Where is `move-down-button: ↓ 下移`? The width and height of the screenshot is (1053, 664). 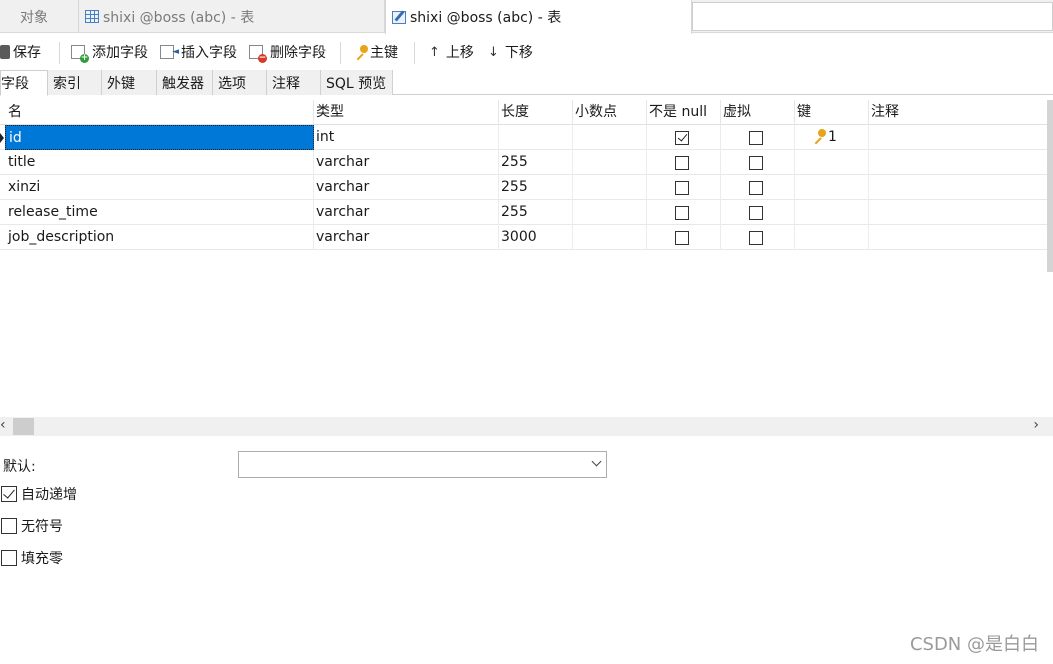 move-down-button: ↓ 下移 is located at coordinates (510, 52).